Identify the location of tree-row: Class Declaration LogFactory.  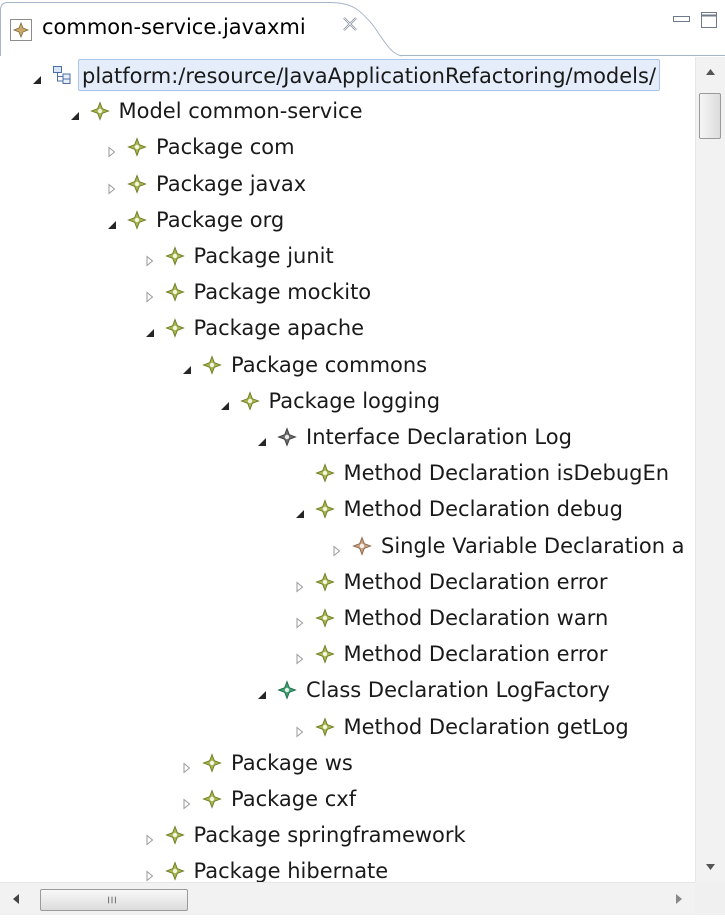
(347, 690).